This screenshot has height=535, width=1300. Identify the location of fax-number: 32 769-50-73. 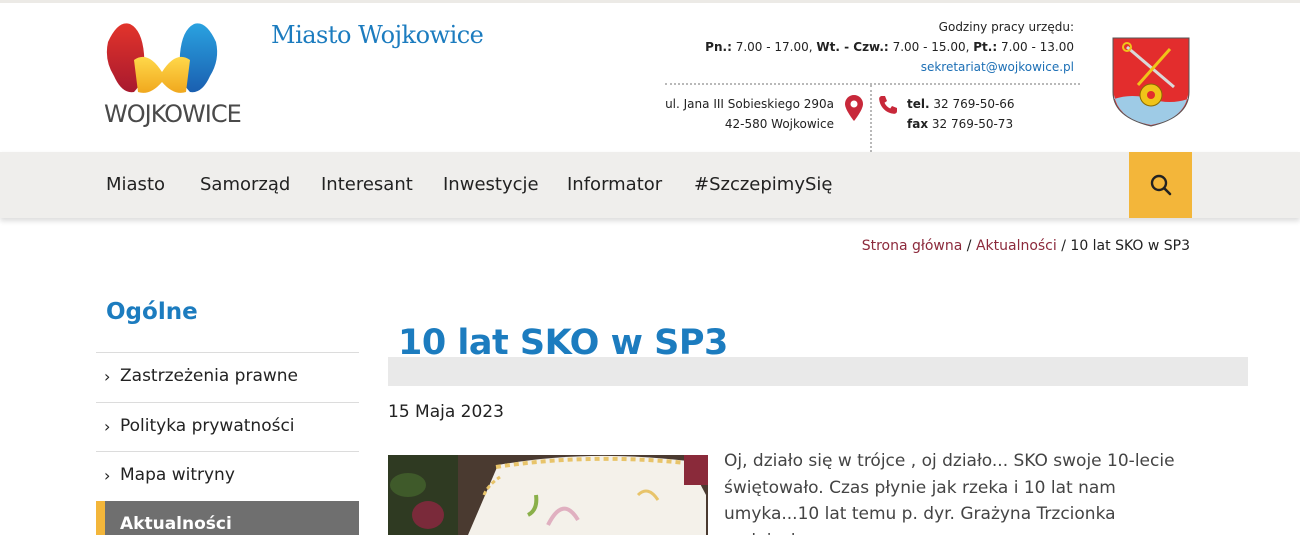
(972, 124).